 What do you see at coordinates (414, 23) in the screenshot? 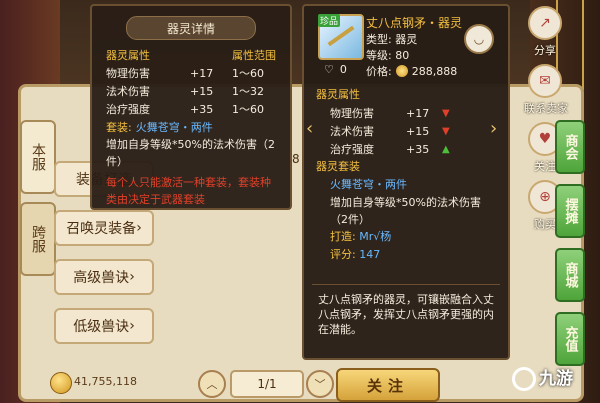
I see `item-name: 丈八点钢矛・器灵` at bounding box center [414, 23].